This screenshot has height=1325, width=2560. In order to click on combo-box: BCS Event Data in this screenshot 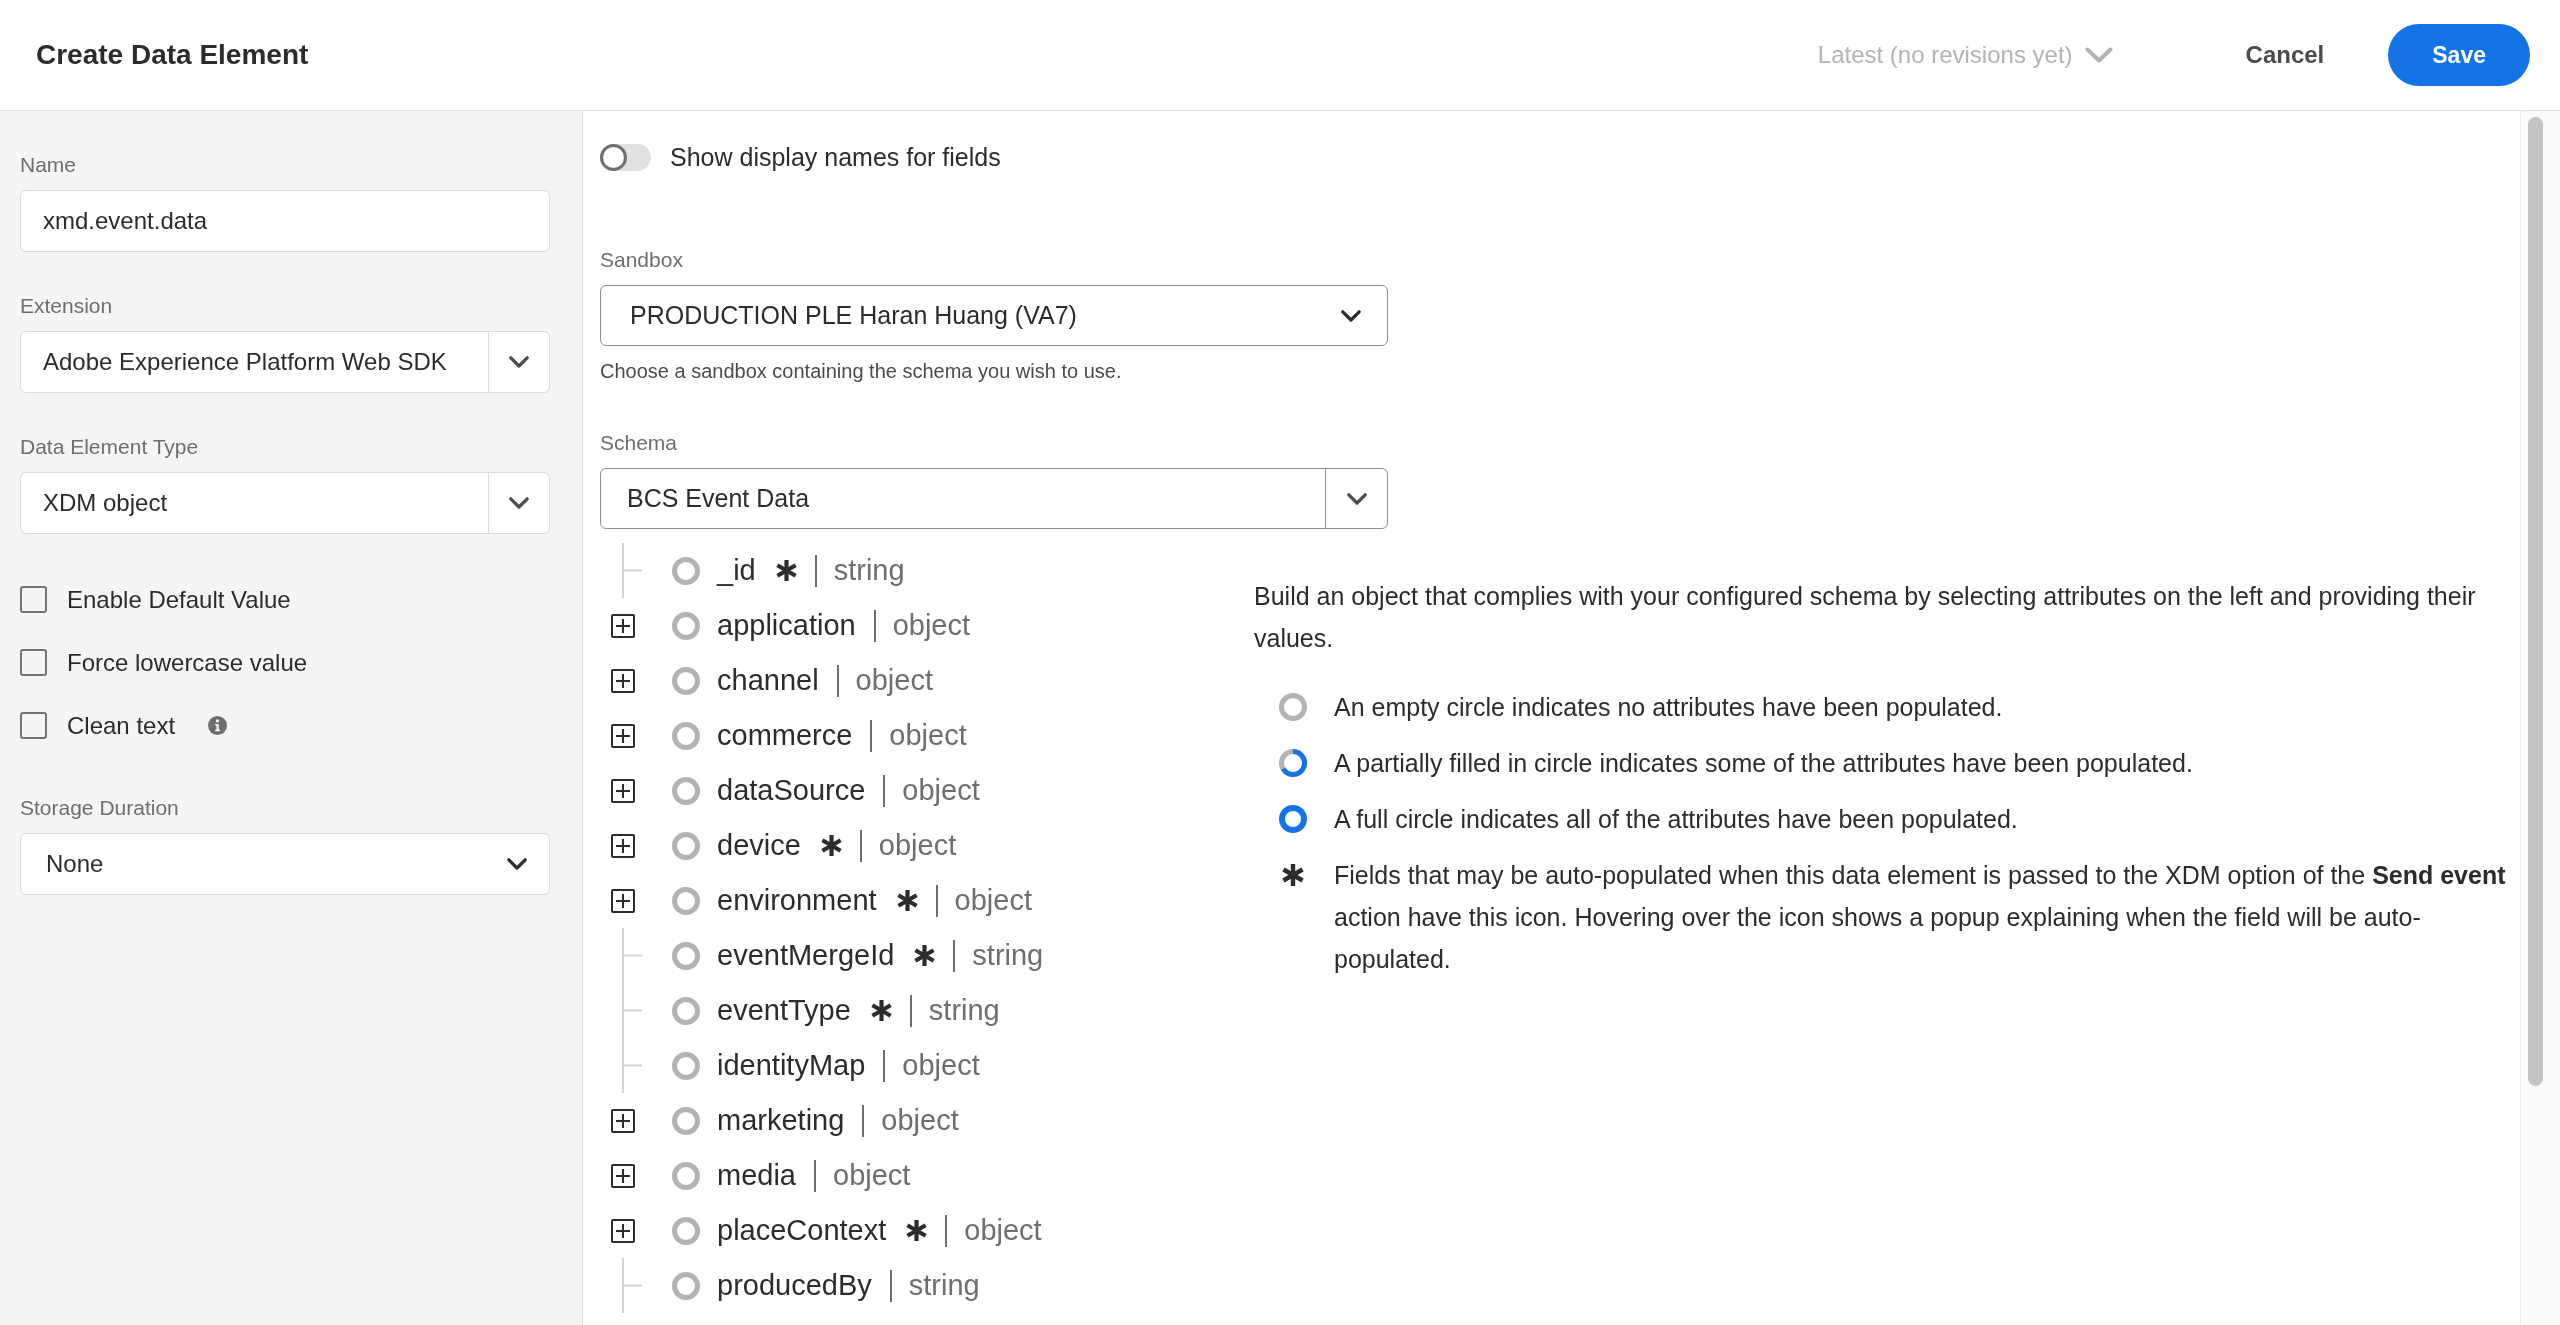, I will do `click(994, 498)`.